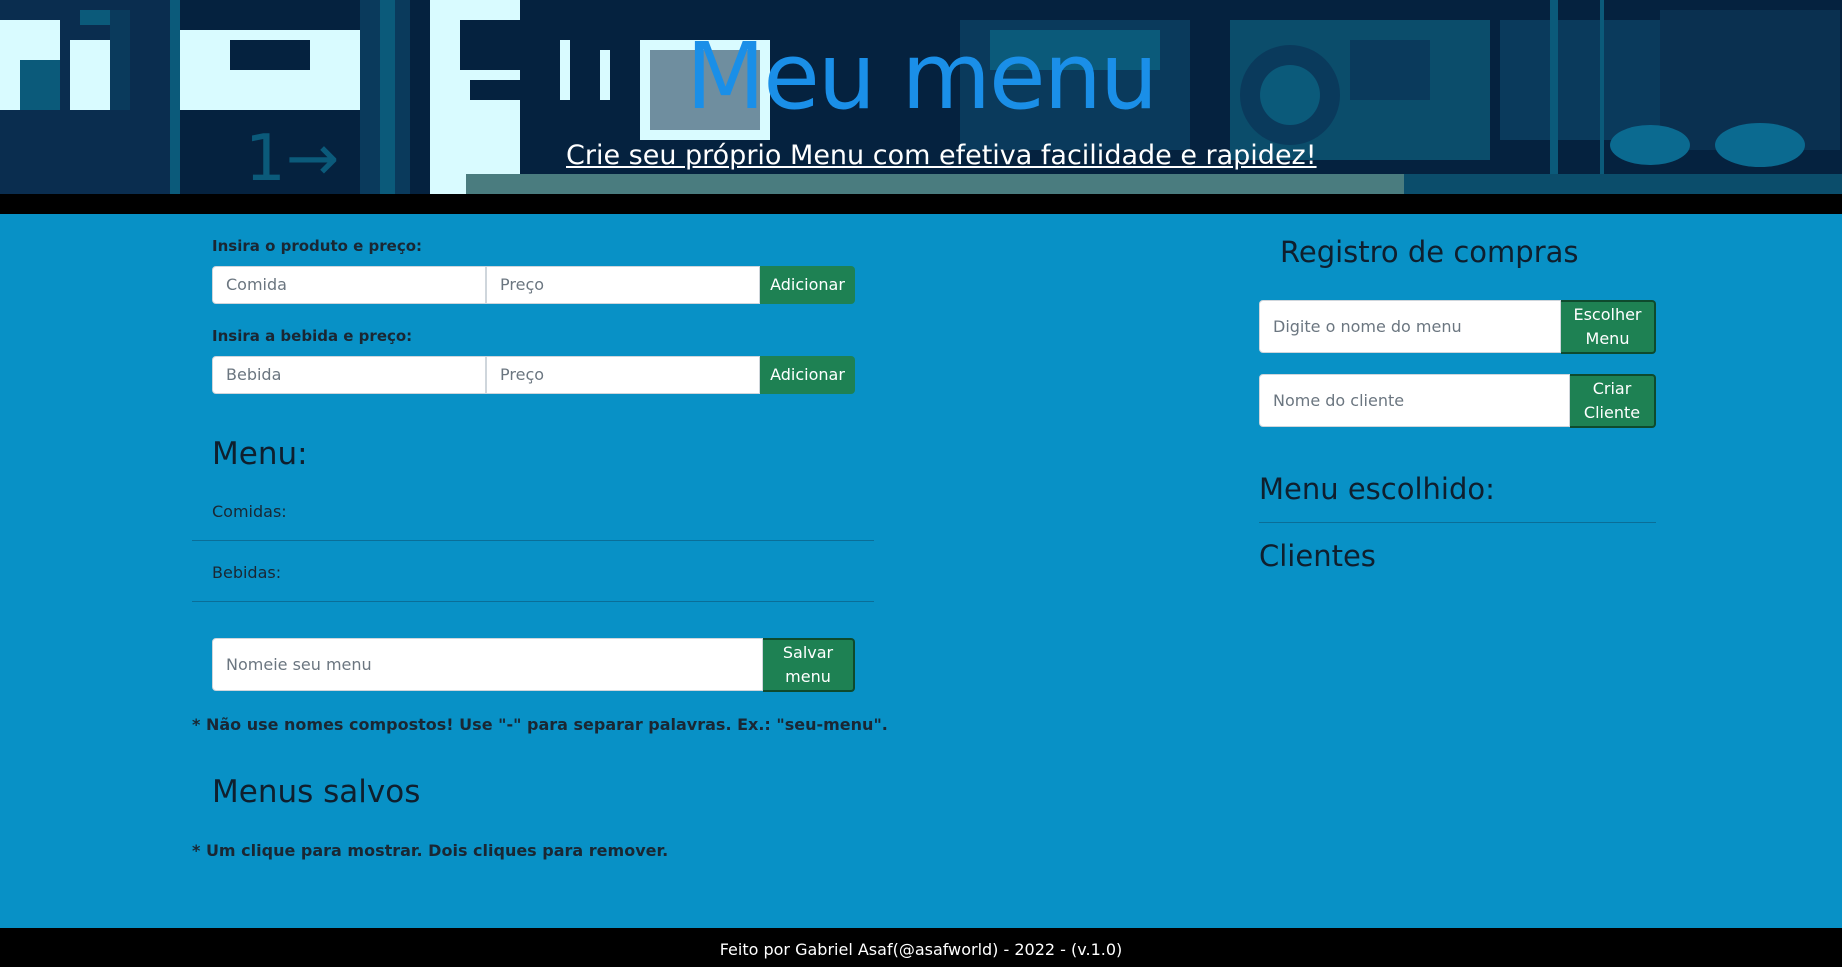 This screenshot has width=1842, height=967. Describe the element at coordinates (807, 375) in the screenshot. I see `add-drink-button: Adicionar` at that location.